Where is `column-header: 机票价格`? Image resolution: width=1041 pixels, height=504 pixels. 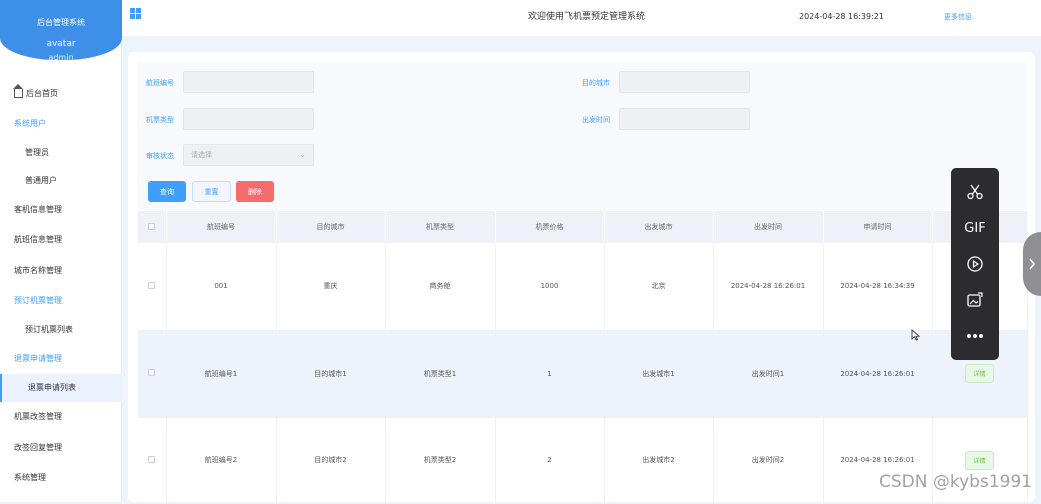 column-header: 机票价格 is located at coordinates (550, 227).